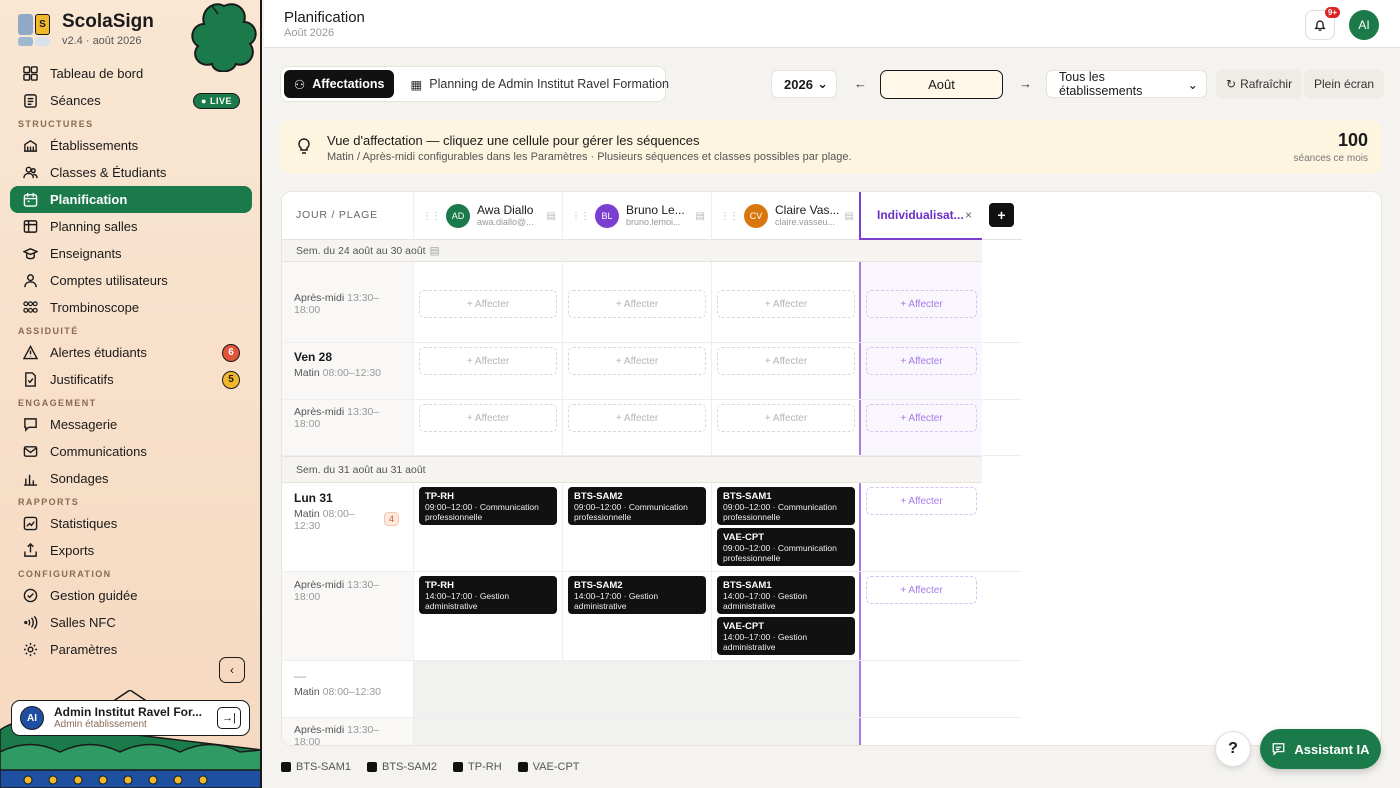 The height and width of the screenshot is (788, 1400). Describe the element at coordinates (131, 352) in the screenshot. I see `sidebar-item-alertes: Alertes étudiants 6` at that location.